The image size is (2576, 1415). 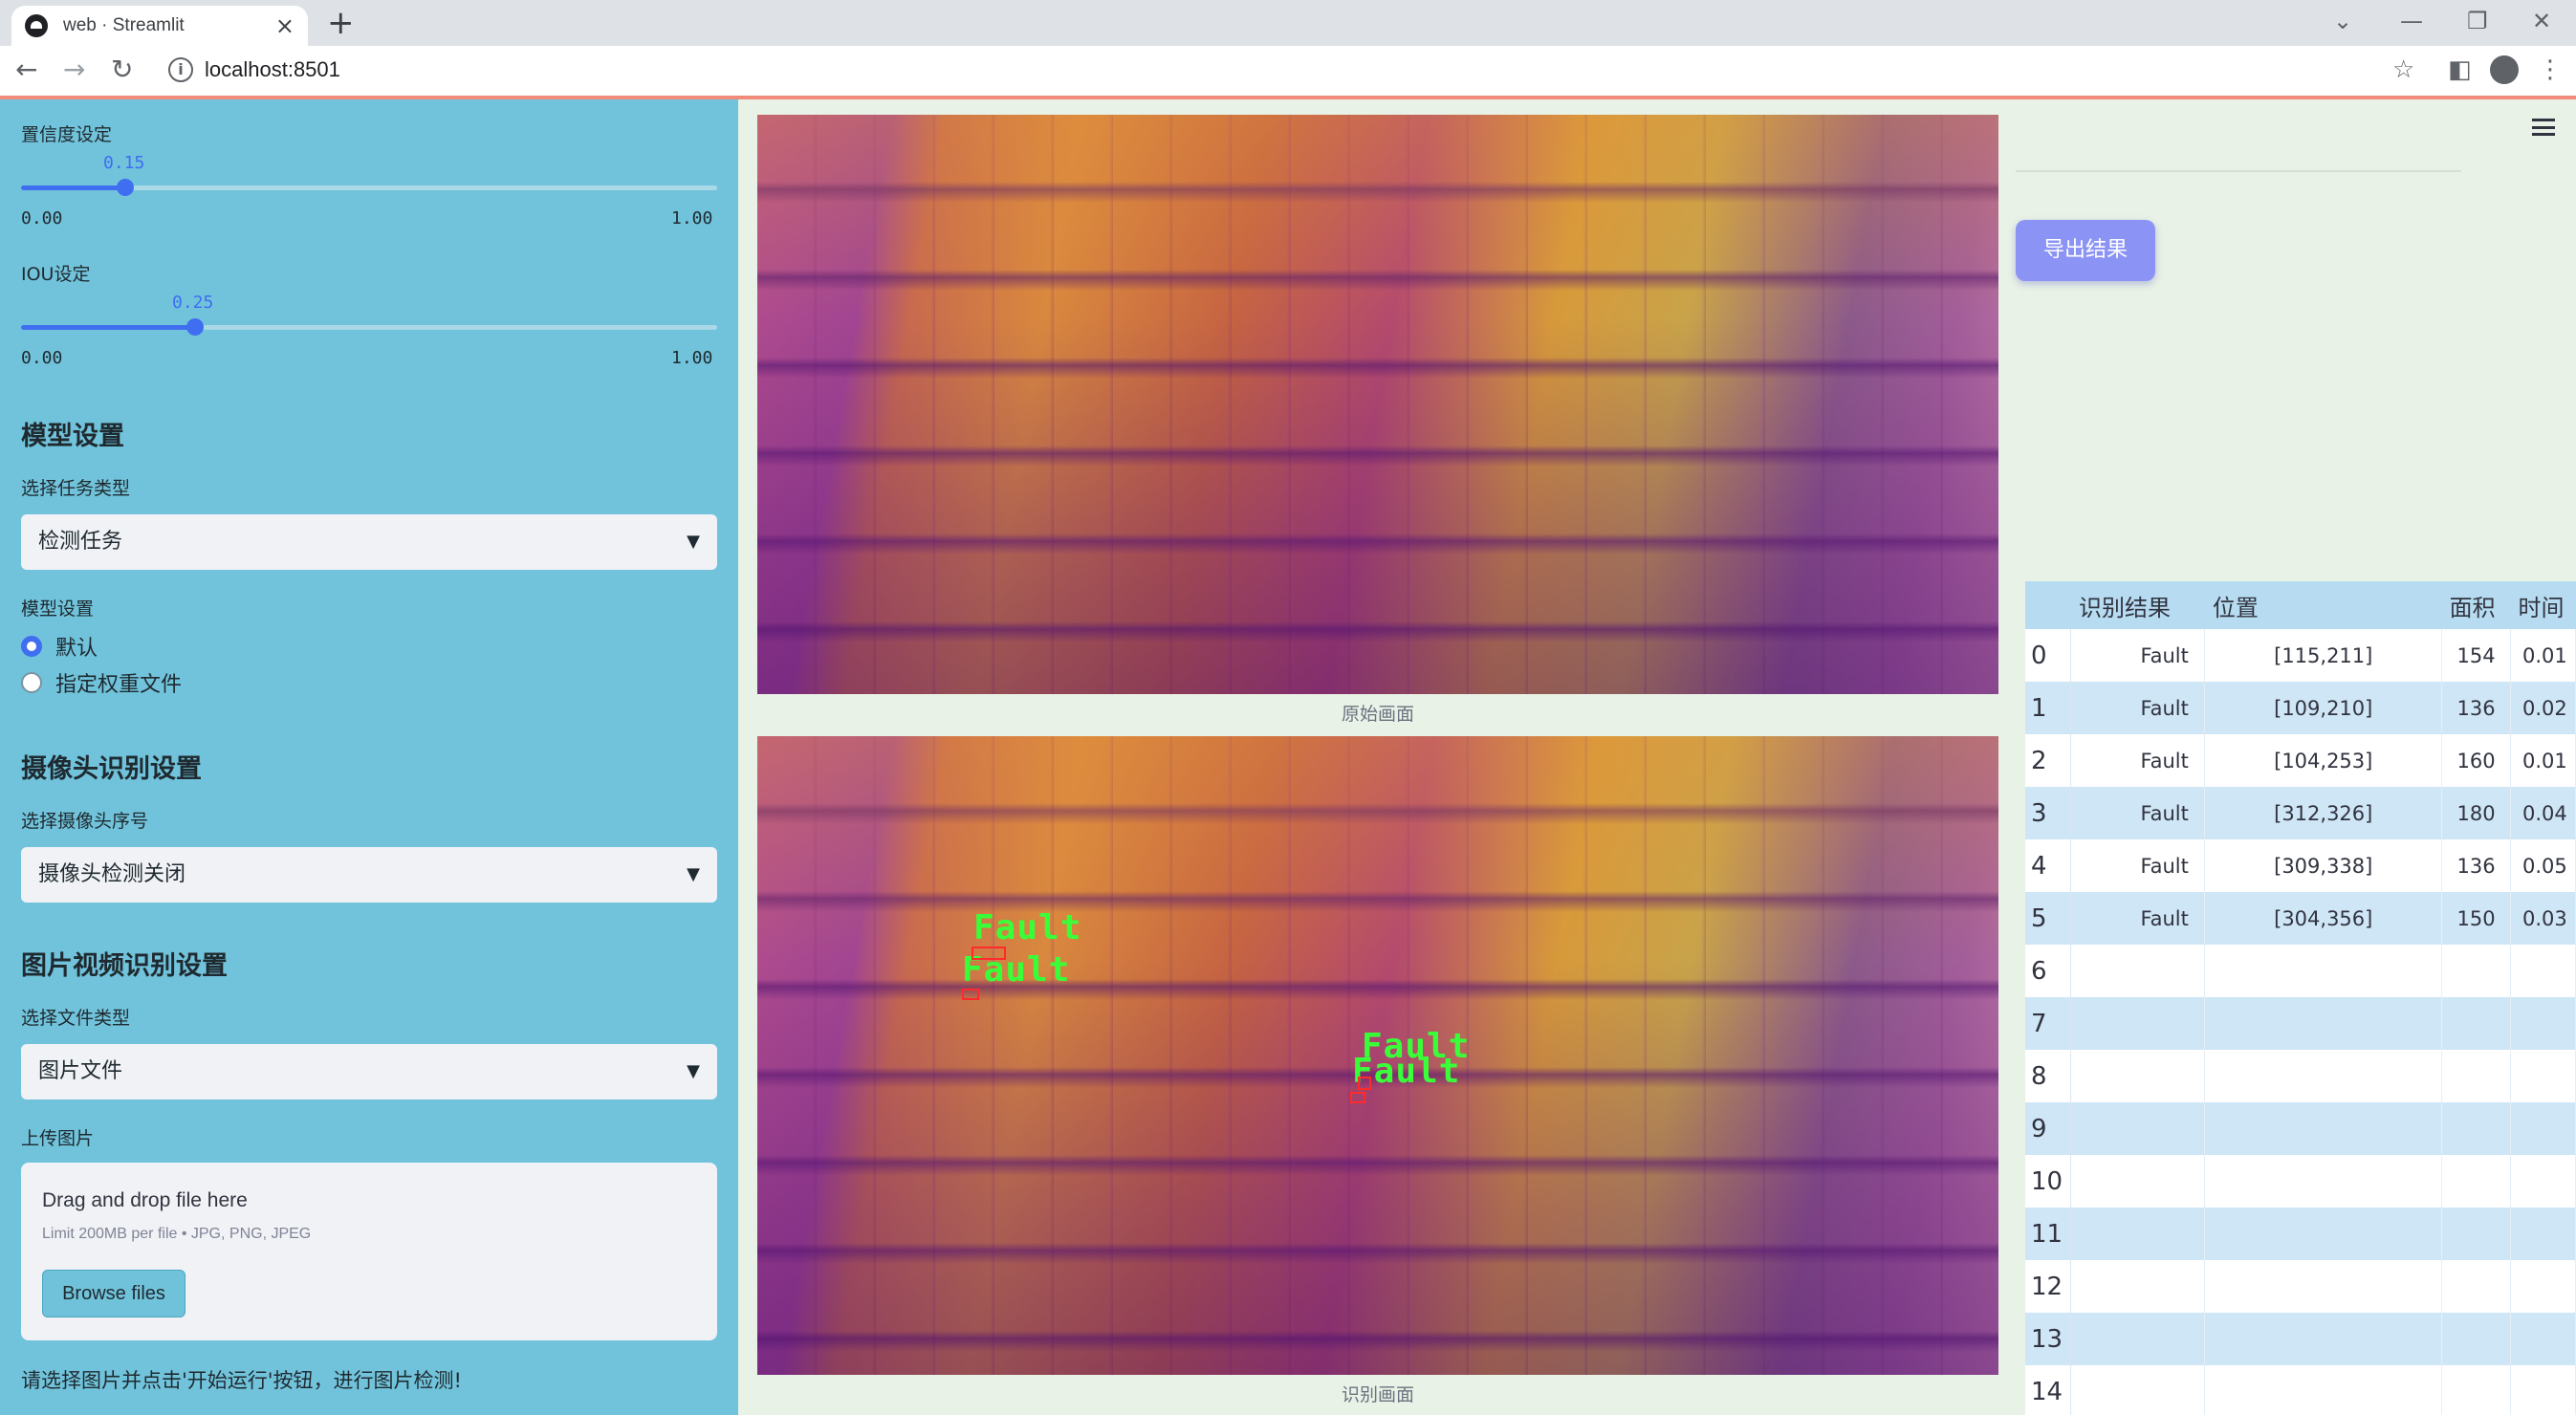 What do you see at coordinates (2300, 1234) in the screenshot?
I see `table-row: 11` at bounding box center [2300, 1234].